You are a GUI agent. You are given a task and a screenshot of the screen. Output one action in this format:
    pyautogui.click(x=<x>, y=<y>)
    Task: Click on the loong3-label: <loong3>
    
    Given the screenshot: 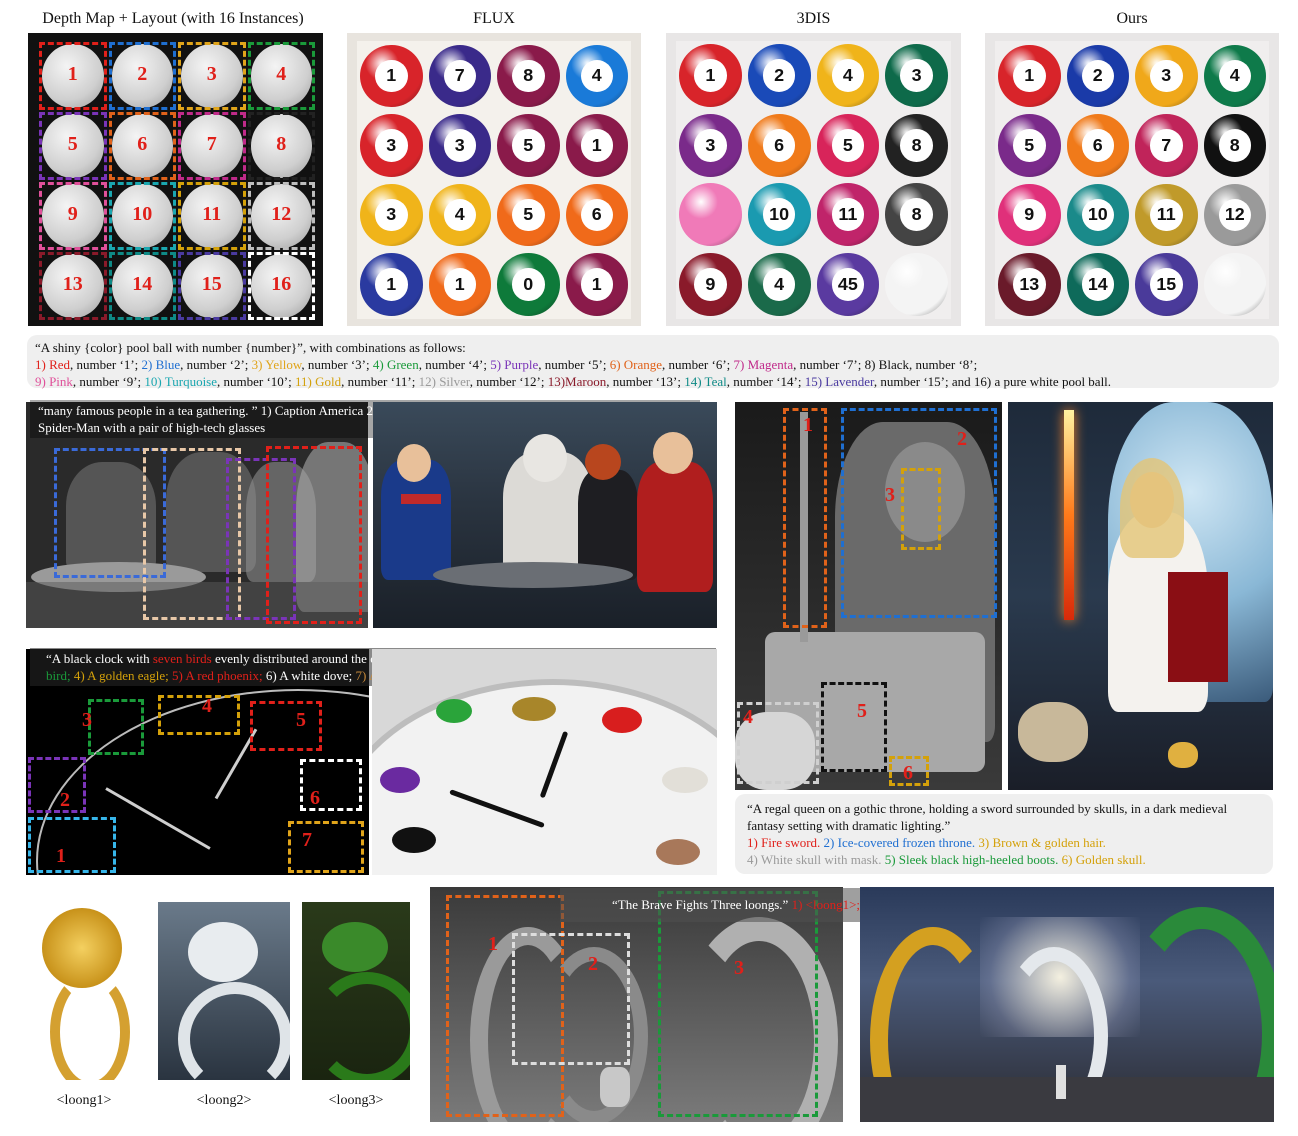 What is the action you would take?
    pyautogui.click(x=356, y=1100)
    